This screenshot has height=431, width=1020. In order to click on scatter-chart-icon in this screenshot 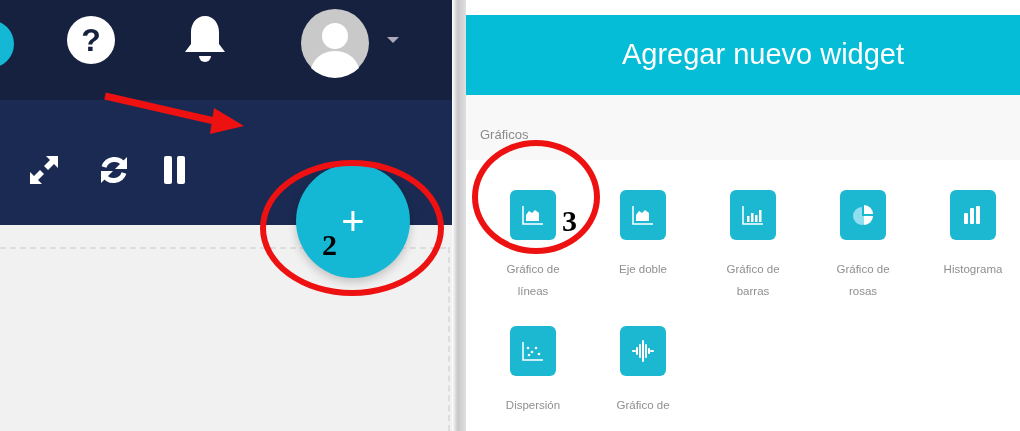, I will do `click(533, 351)`.